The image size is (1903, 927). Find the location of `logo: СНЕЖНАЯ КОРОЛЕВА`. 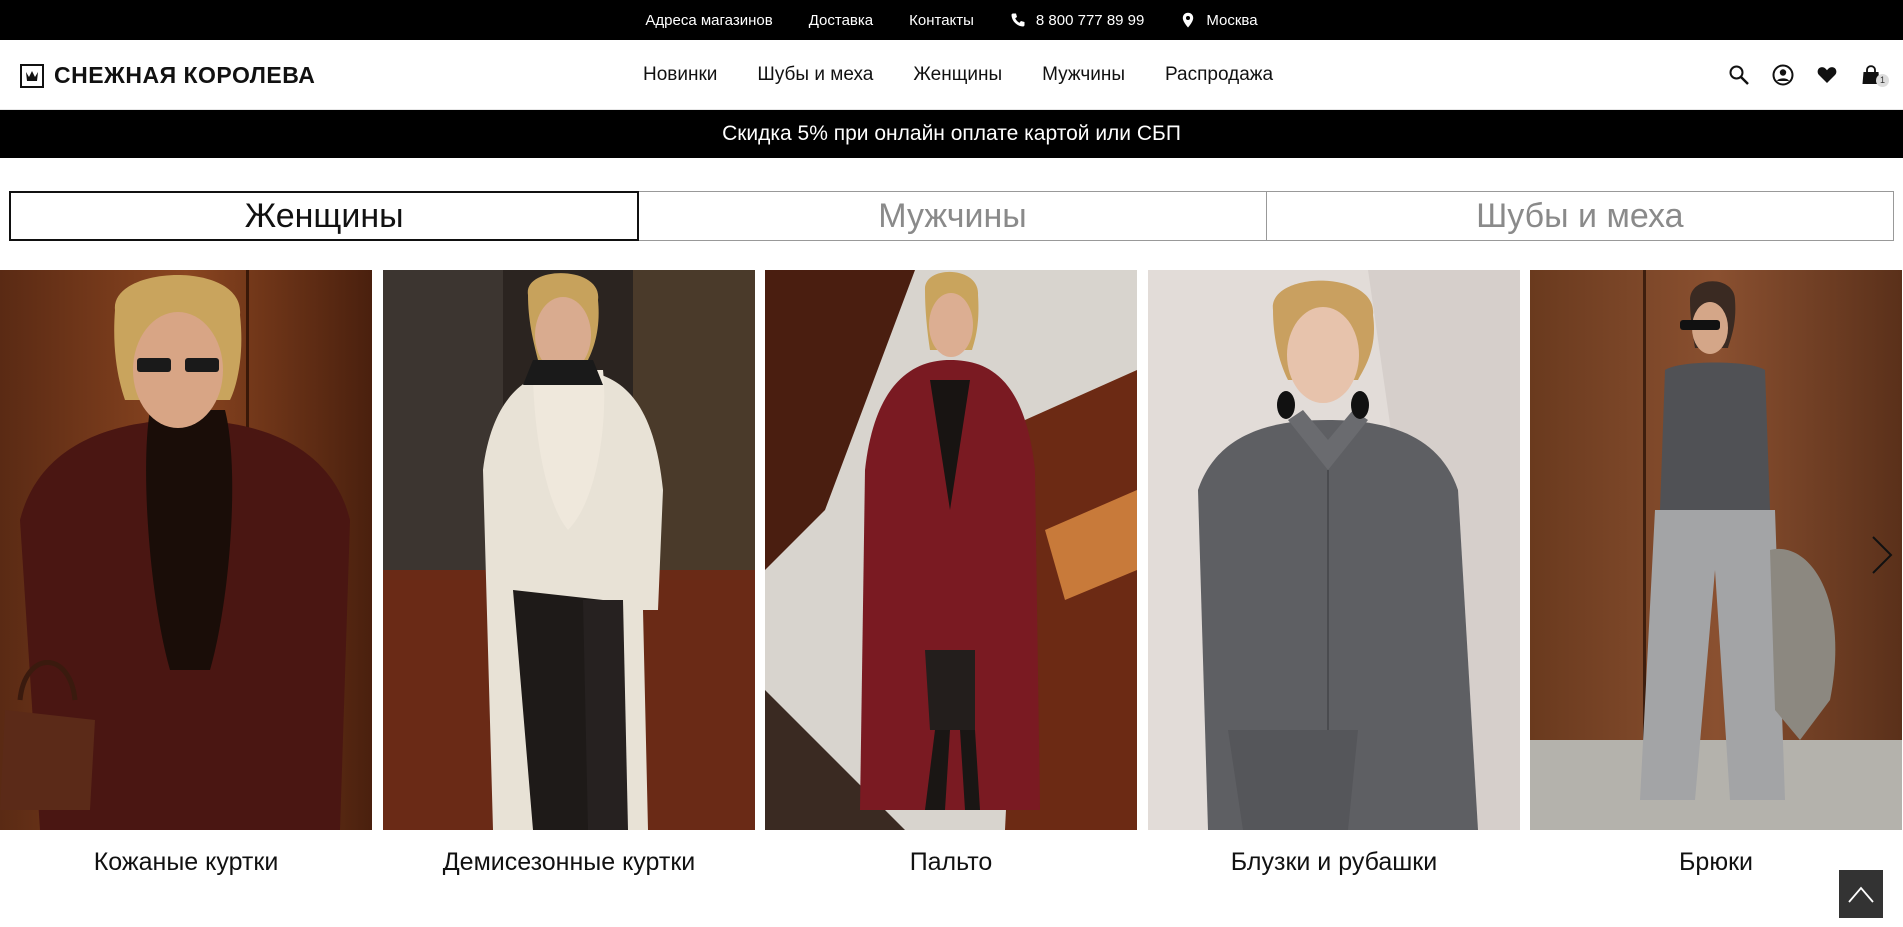

logo: СНЕЖНАЯ КОРОЛЕВА is located at coordinates (167, 75).